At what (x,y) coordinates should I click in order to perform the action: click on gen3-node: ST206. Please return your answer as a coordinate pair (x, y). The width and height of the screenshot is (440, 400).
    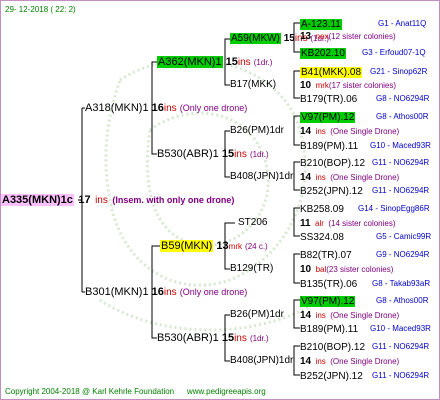
    Looking at the image, I should click on (252, 223).